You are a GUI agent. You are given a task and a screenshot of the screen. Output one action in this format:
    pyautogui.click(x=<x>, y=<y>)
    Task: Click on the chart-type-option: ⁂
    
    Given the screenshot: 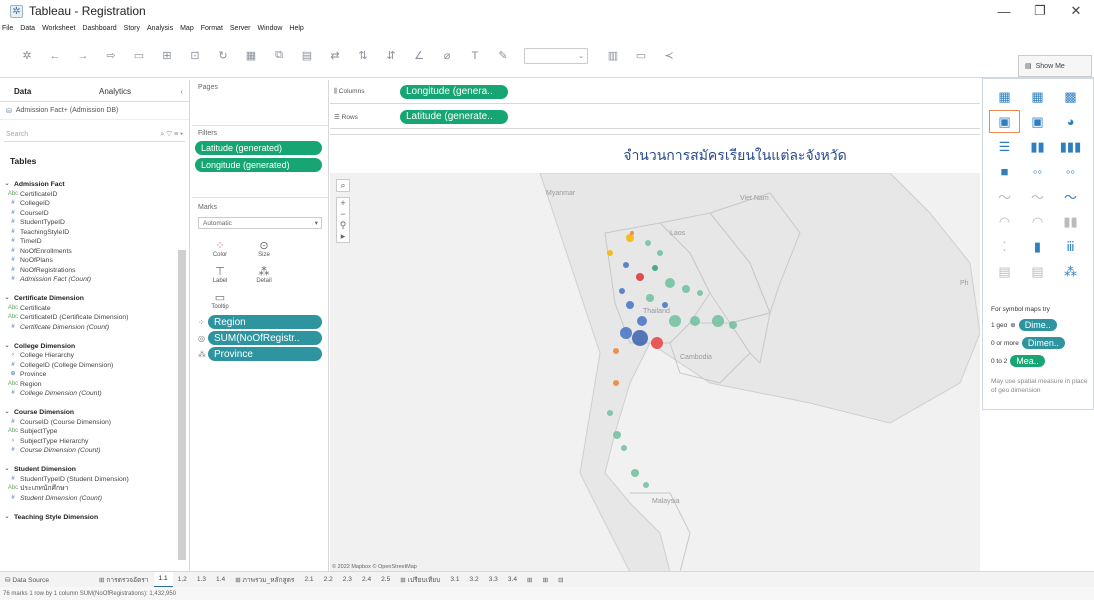 What is the action you would take?
    pyautogui.click(x=1070, y=271)
    